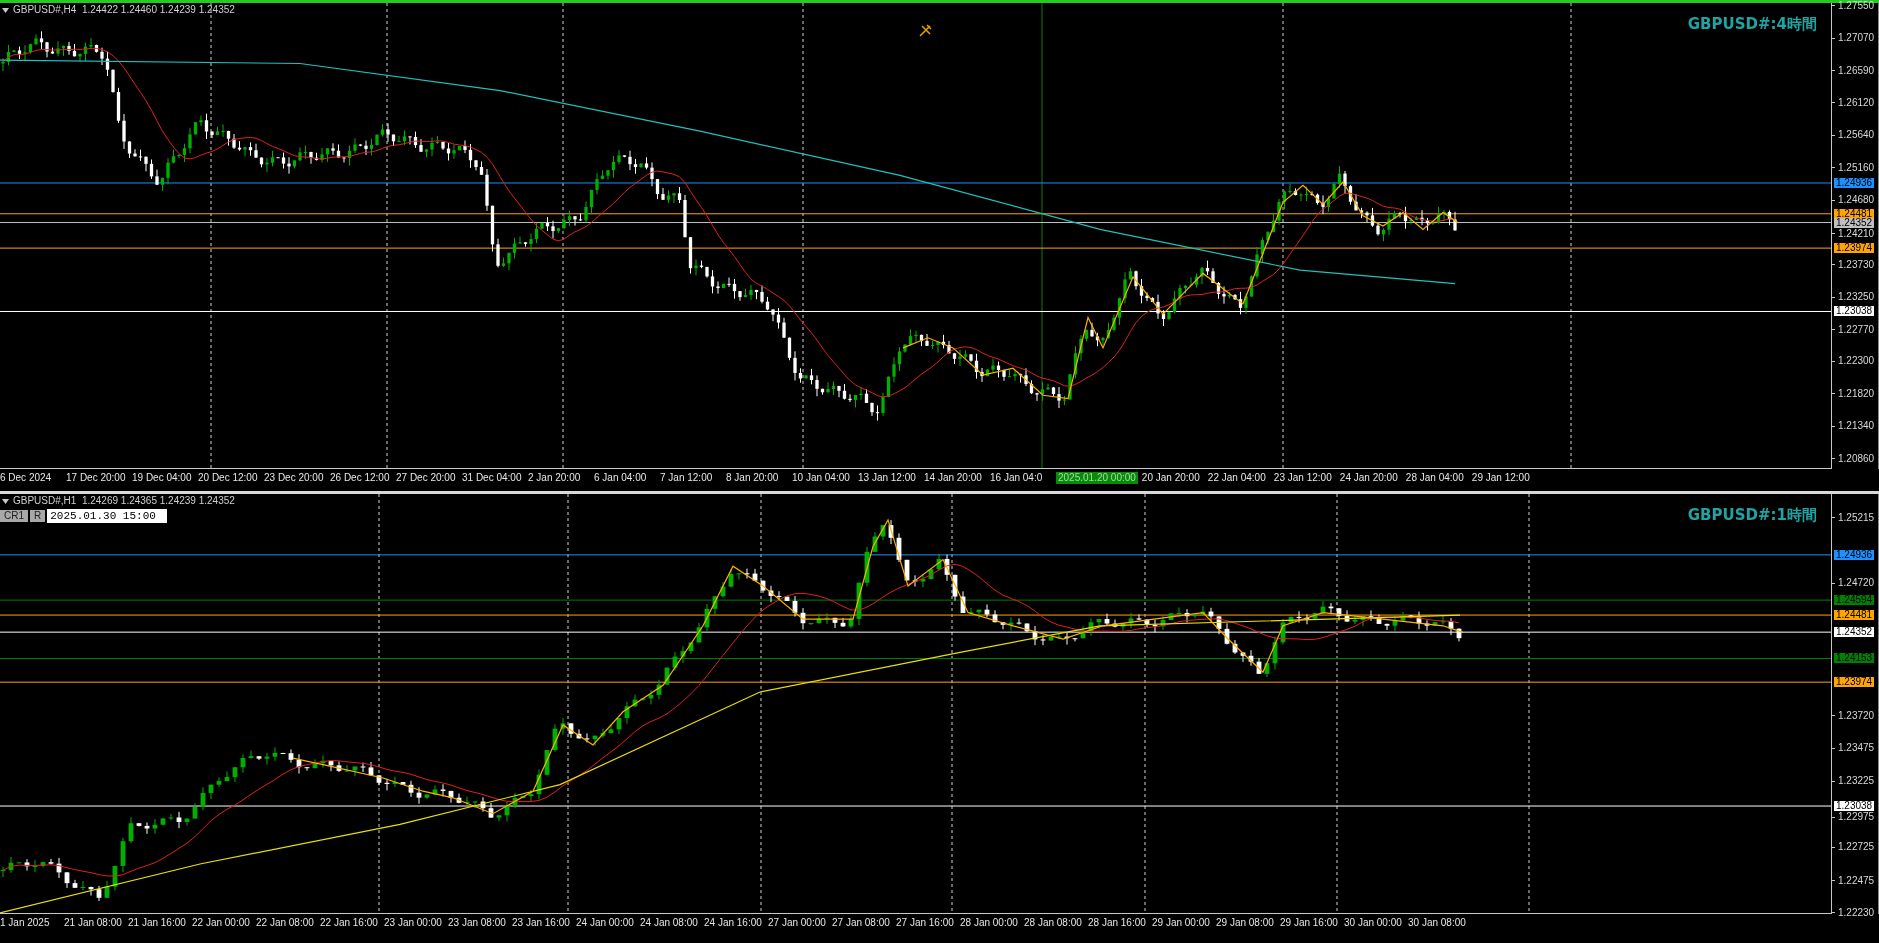 Image resolution: width=1879 pixels, height=943 pixels. I want to click on toolbar-button: R, so click(38, 516).